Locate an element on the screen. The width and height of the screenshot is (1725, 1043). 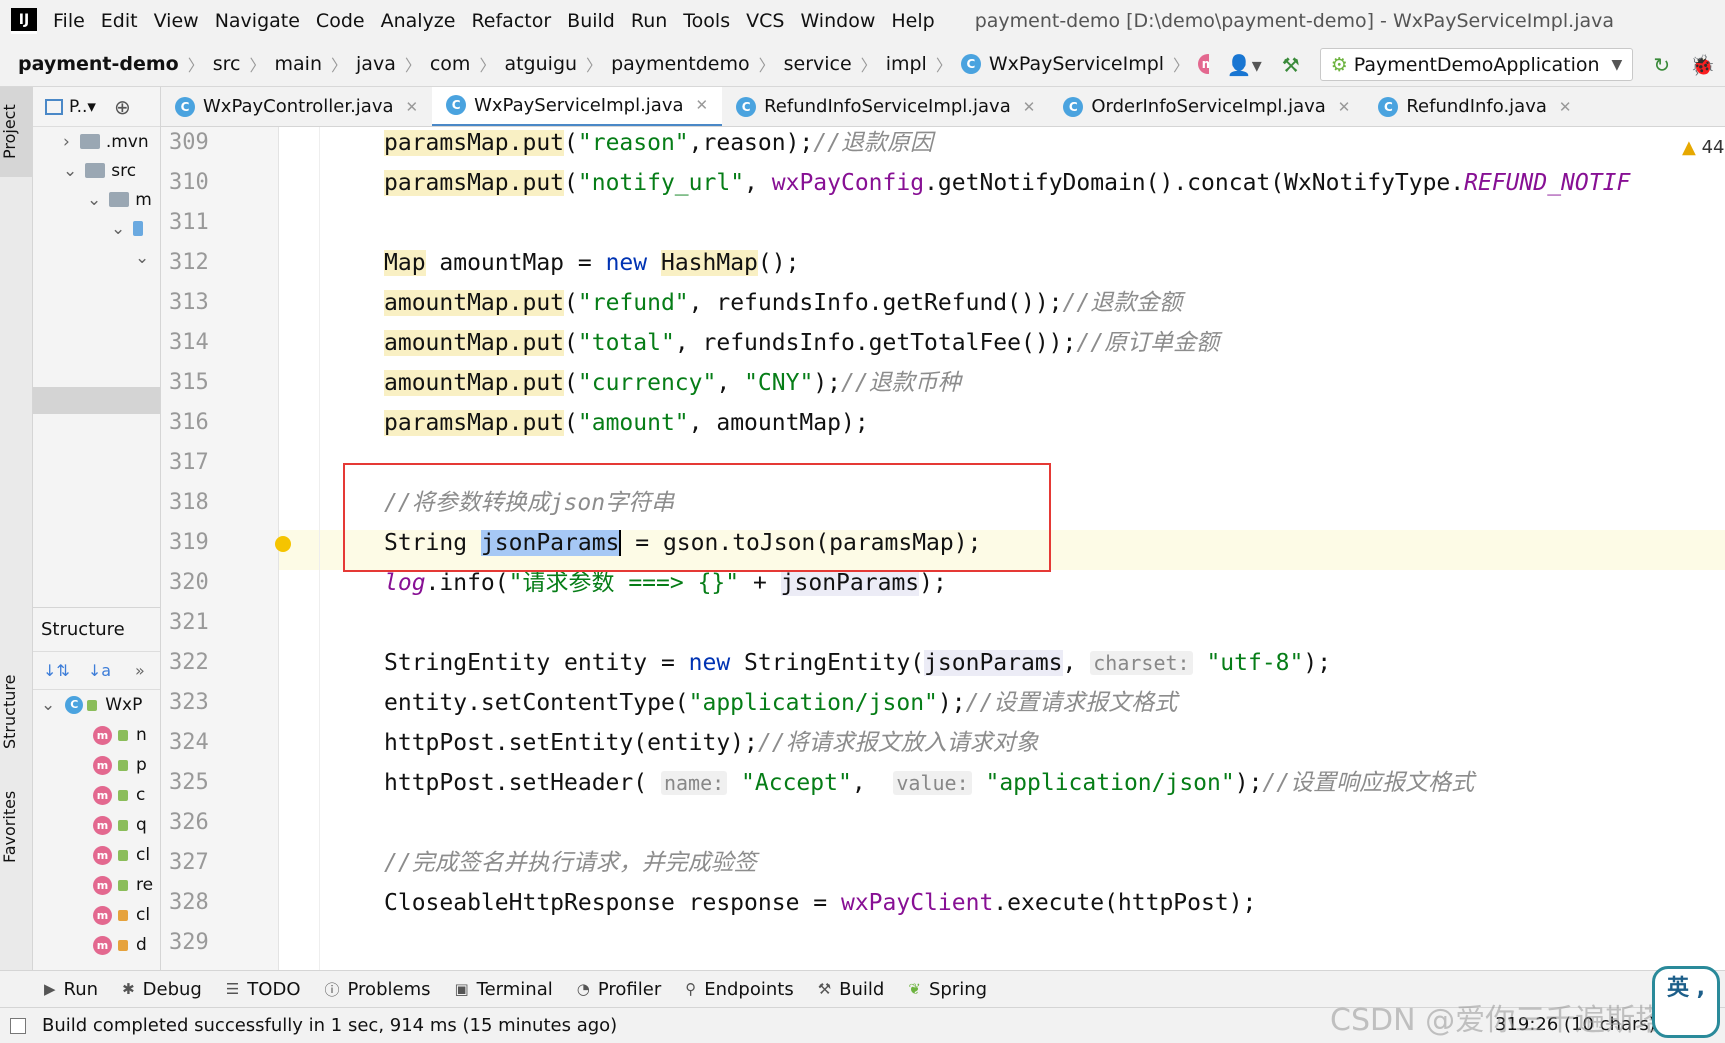
breadcrumb-paymentdemo: paymentdemo is located at coordinates (680, 64).